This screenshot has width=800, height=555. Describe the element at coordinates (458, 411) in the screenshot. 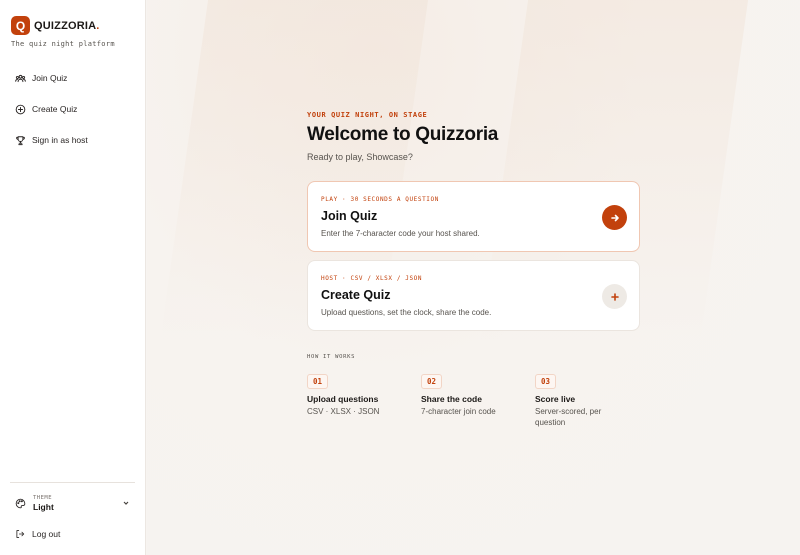

I see `step-description: 7-character join code` at that location.